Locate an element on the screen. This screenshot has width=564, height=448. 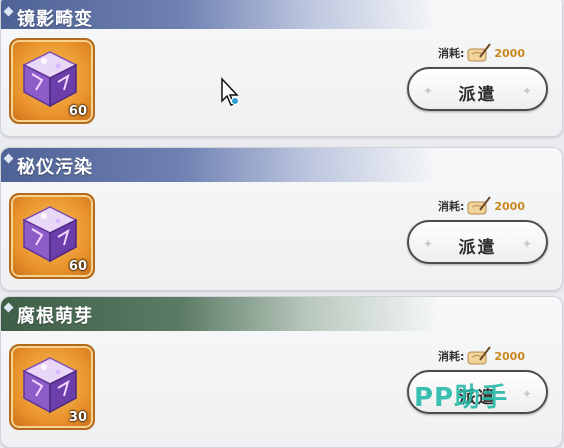
card-header: 秘仪污染 is located at coordinates (281, 165).